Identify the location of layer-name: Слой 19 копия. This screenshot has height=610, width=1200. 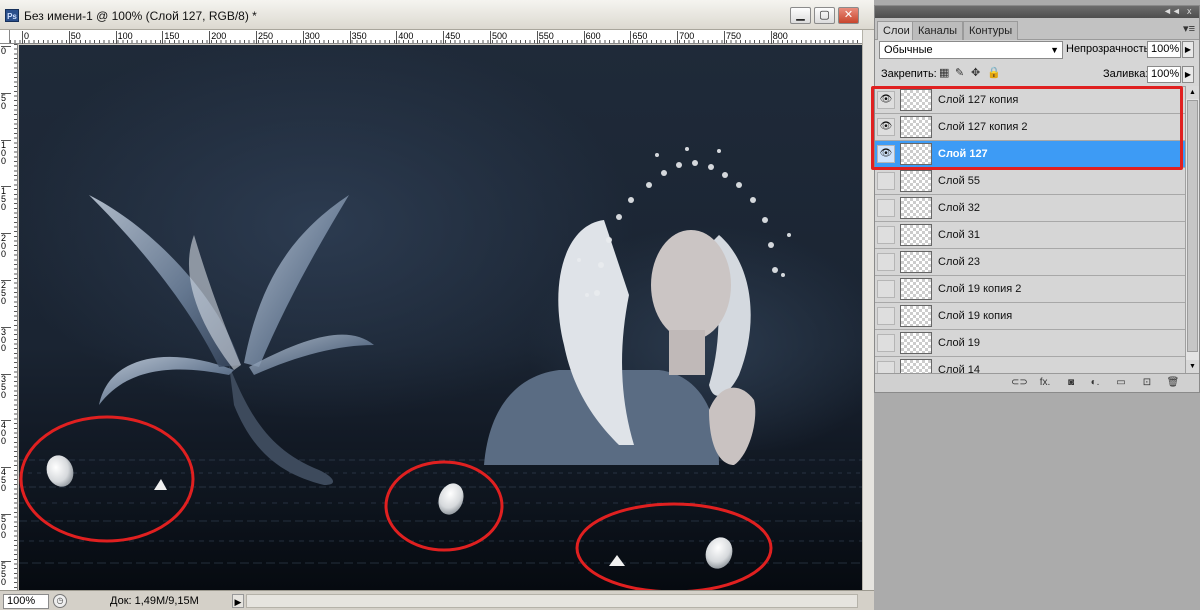
(975, 316).